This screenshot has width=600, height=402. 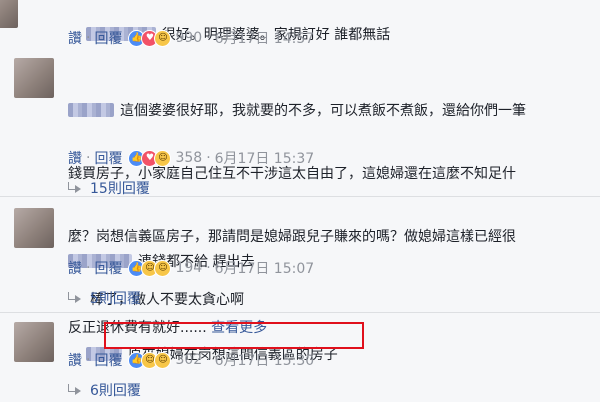 What do you see at coordinates (265, 360) in the screenshot?
I see `timestamp: 6月17日 15:30` at bounding box center [265, 360].